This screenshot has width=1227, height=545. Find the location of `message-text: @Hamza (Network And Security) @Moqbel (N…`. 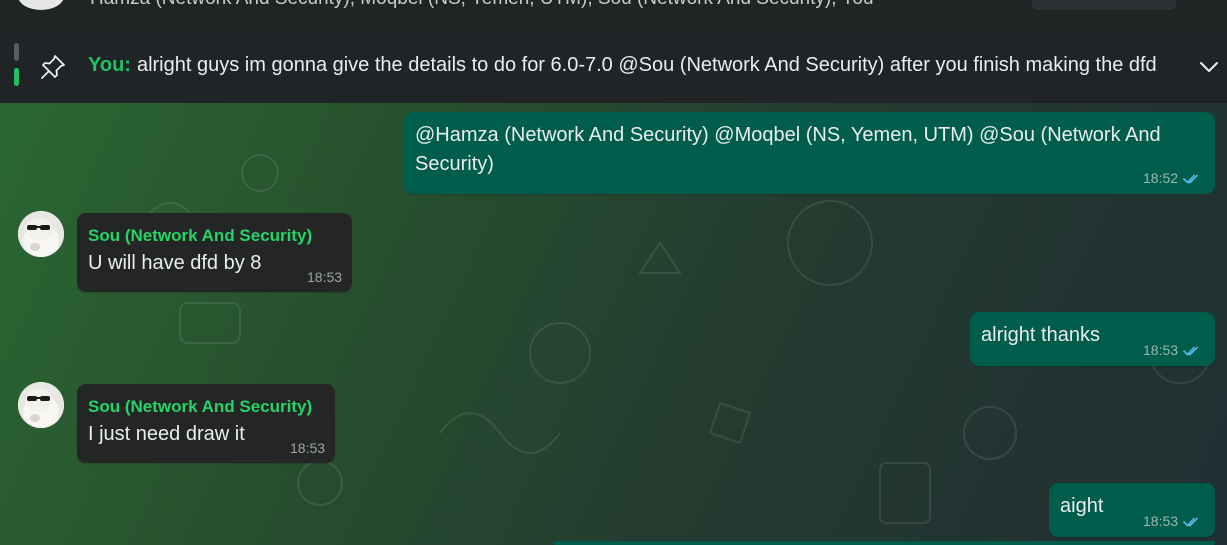

message-text: @Hamza (Network And Security) @Moqbel (N… is located at coordinates (788, 149).